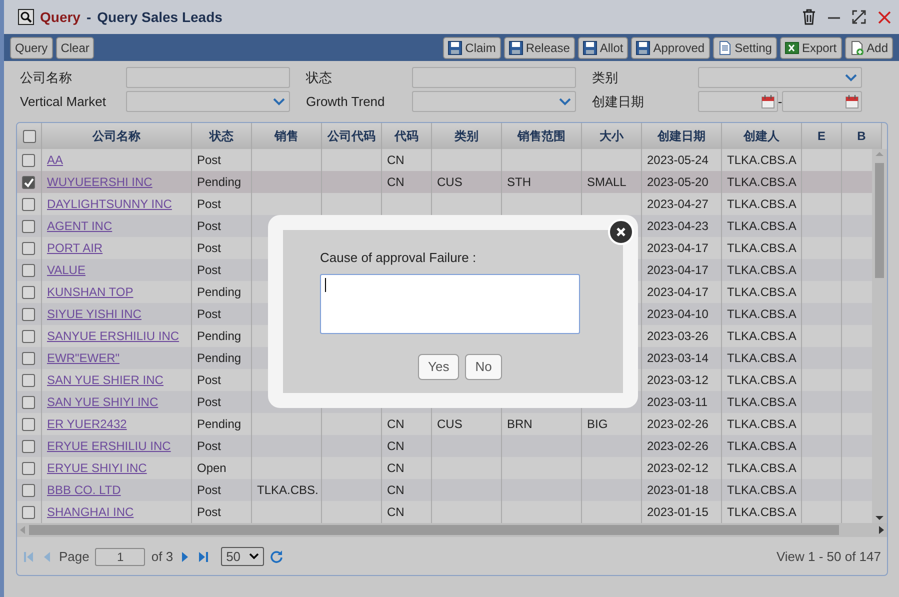 This screenshot has height=597, width=899. Describe the element at coordinates (677, 468) in the screenshot. I see `table-cell-text: 2023-02-12` at that location.